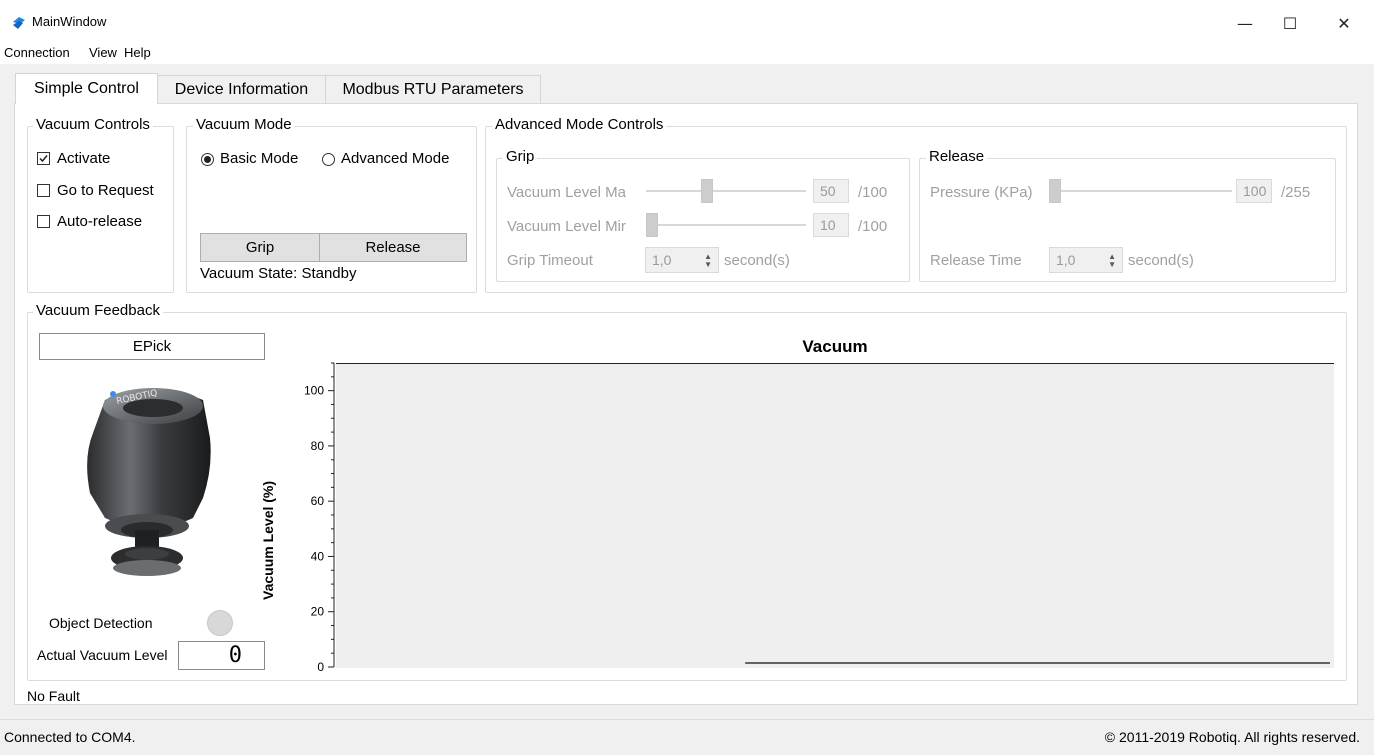  Describe the element at coordinates (550, 260) in the screenshot. I see `grip-timeout-label: Grip Timeout` at that location.